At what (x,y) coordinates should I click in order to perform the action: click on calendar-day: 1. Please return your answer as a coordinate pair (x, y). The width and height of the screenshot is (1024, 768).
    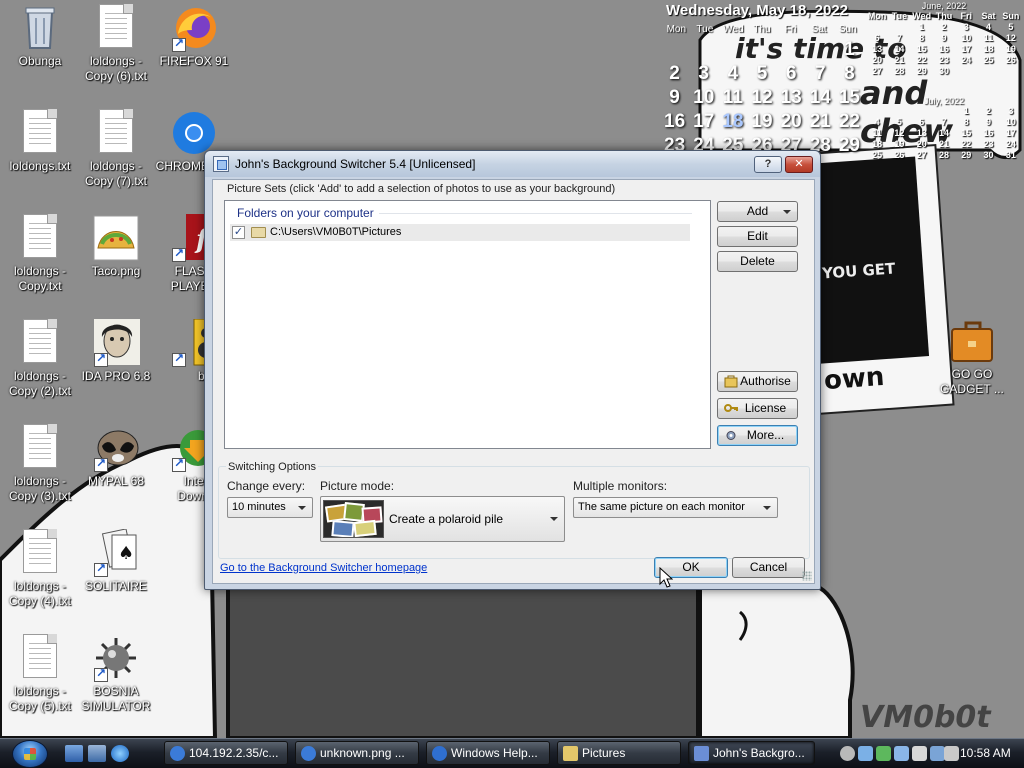
    Looking at the image, I should click on (849, 49).